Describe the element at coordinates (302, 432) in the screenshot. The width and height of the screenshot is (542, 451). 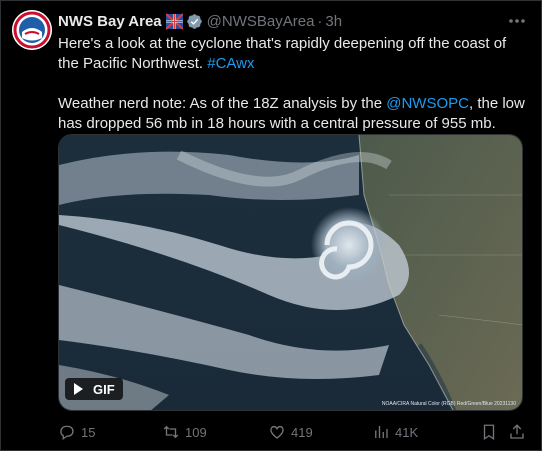
I see `like-count: 419` at that location.